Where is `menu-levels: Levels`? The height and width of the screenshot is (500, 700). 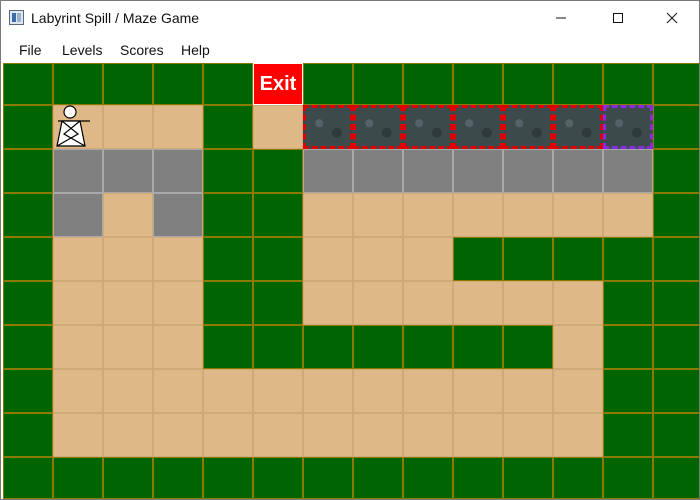
menu-levels: Levels is located at coordinates (82, 50).